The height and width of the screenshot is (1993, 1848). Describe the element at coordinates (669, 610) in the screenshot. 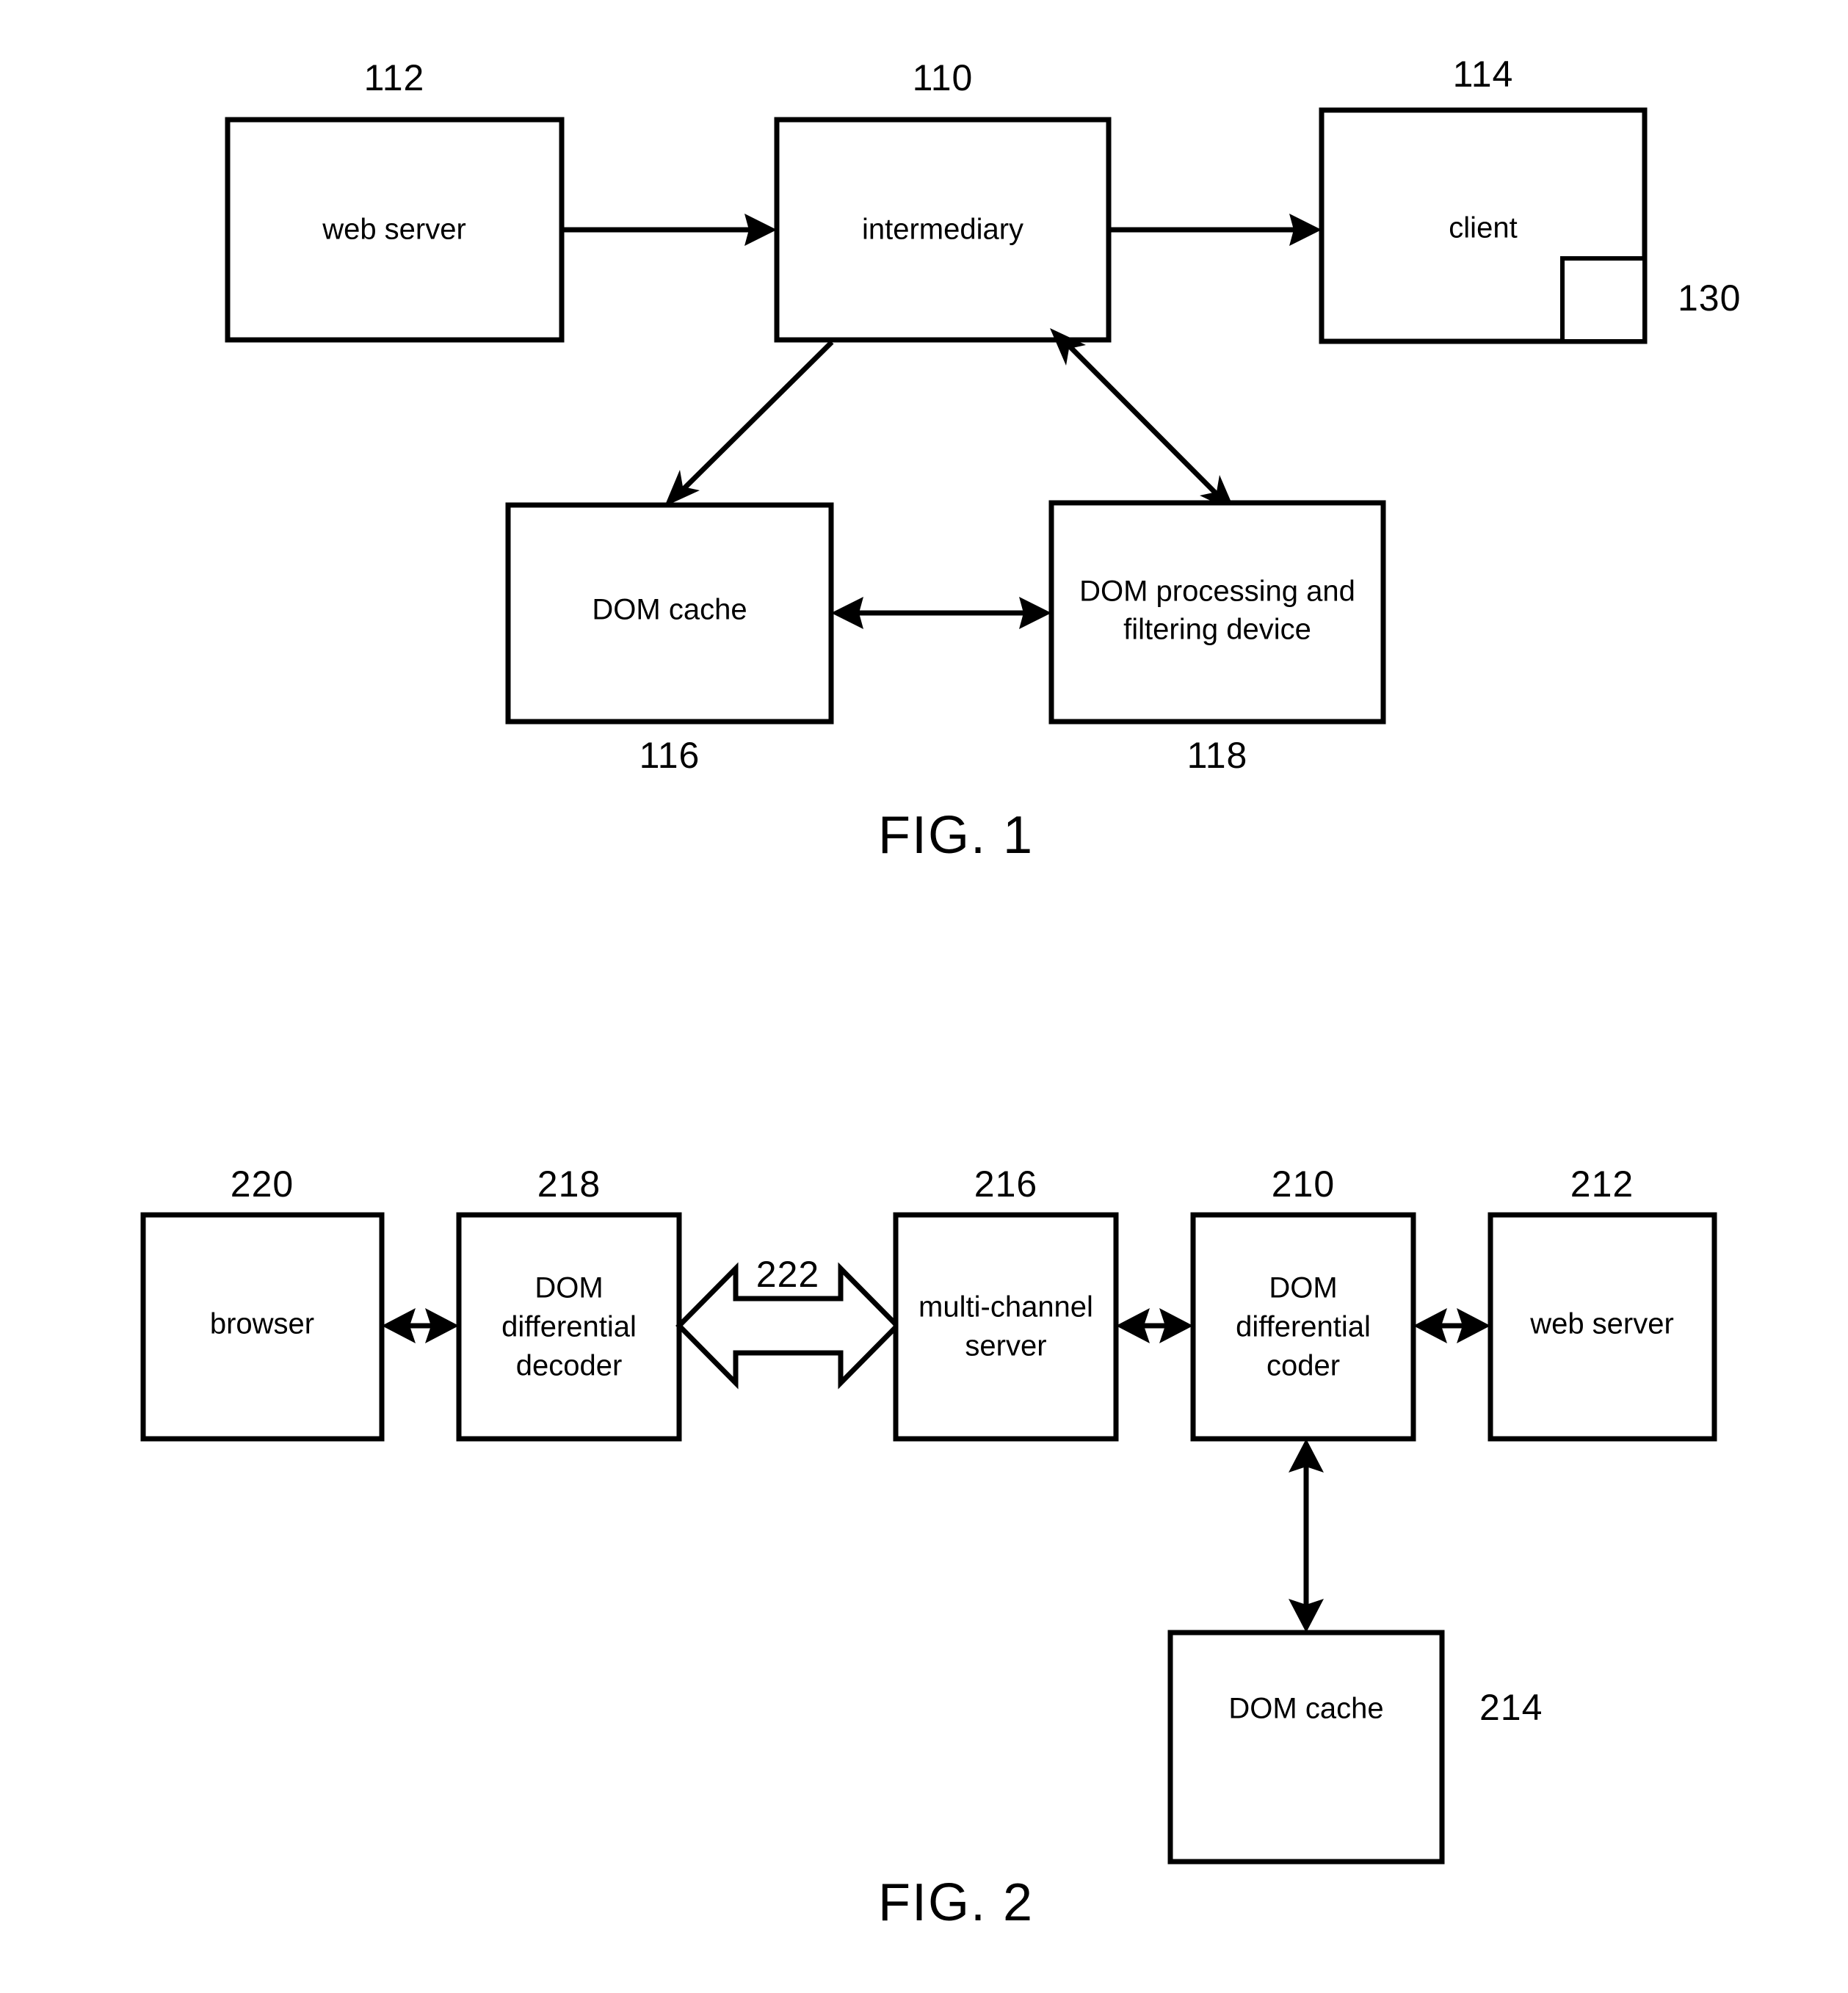

I see `node-dom-cache-label: DOM cache` at that location.